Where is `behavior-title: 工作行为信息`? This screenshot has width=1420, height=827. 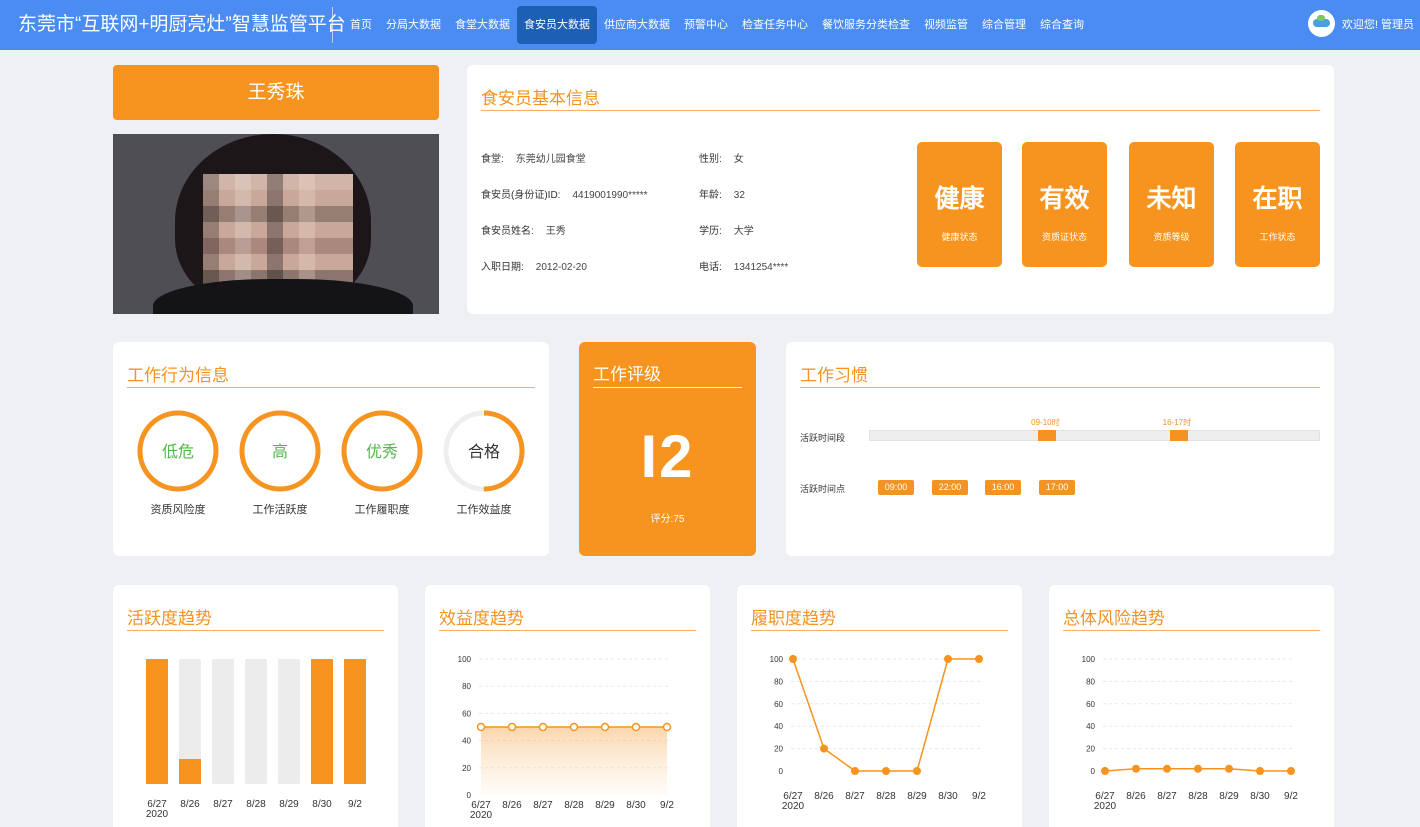 behavior-title: 工作行为信息 is located at coordinates (178, 375).